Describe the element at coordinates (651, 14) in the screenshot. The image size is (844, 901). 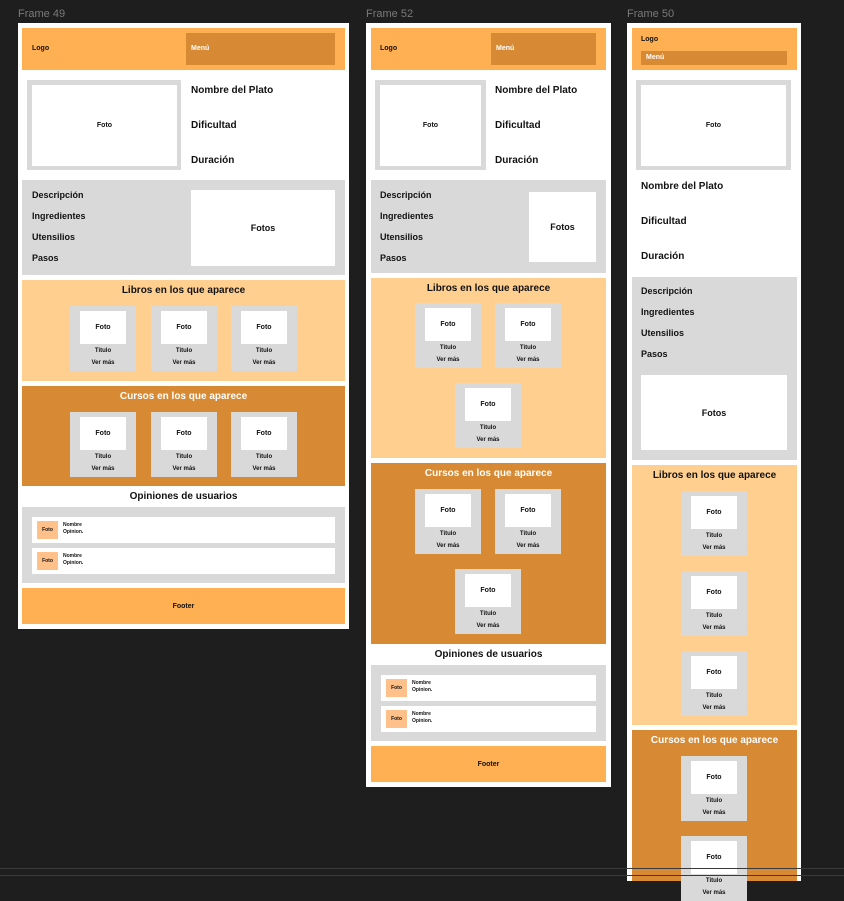
I see `frame-label: Frame 50` at that location.